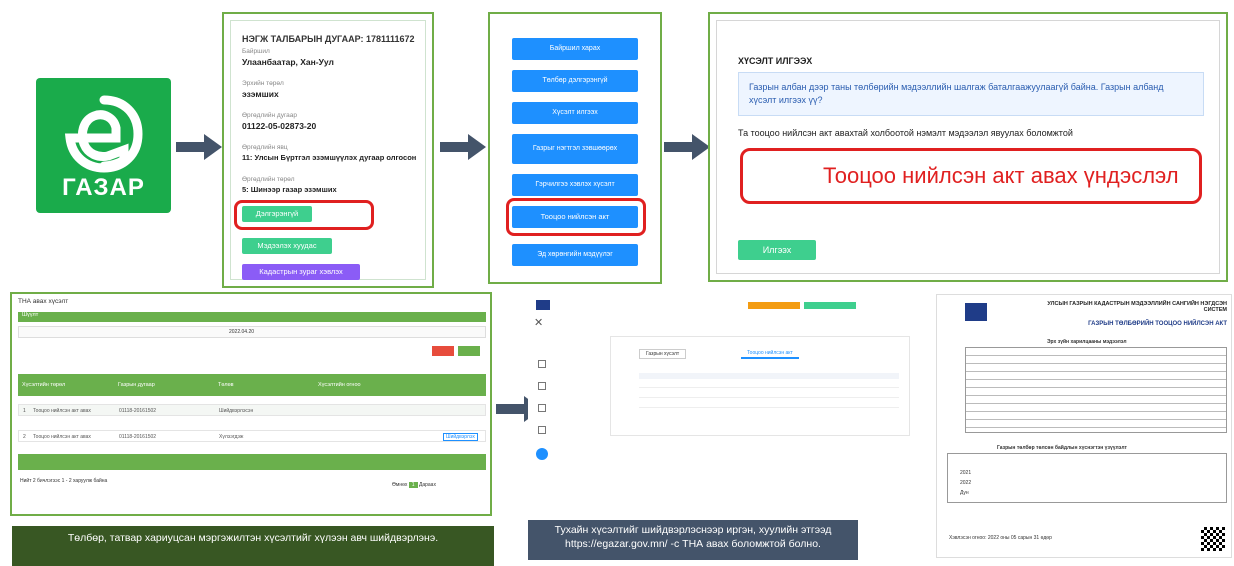  I want to click on merge-permit-button: Газрыг нэгтгэл зэвшөөрөх, so click(575, 149).